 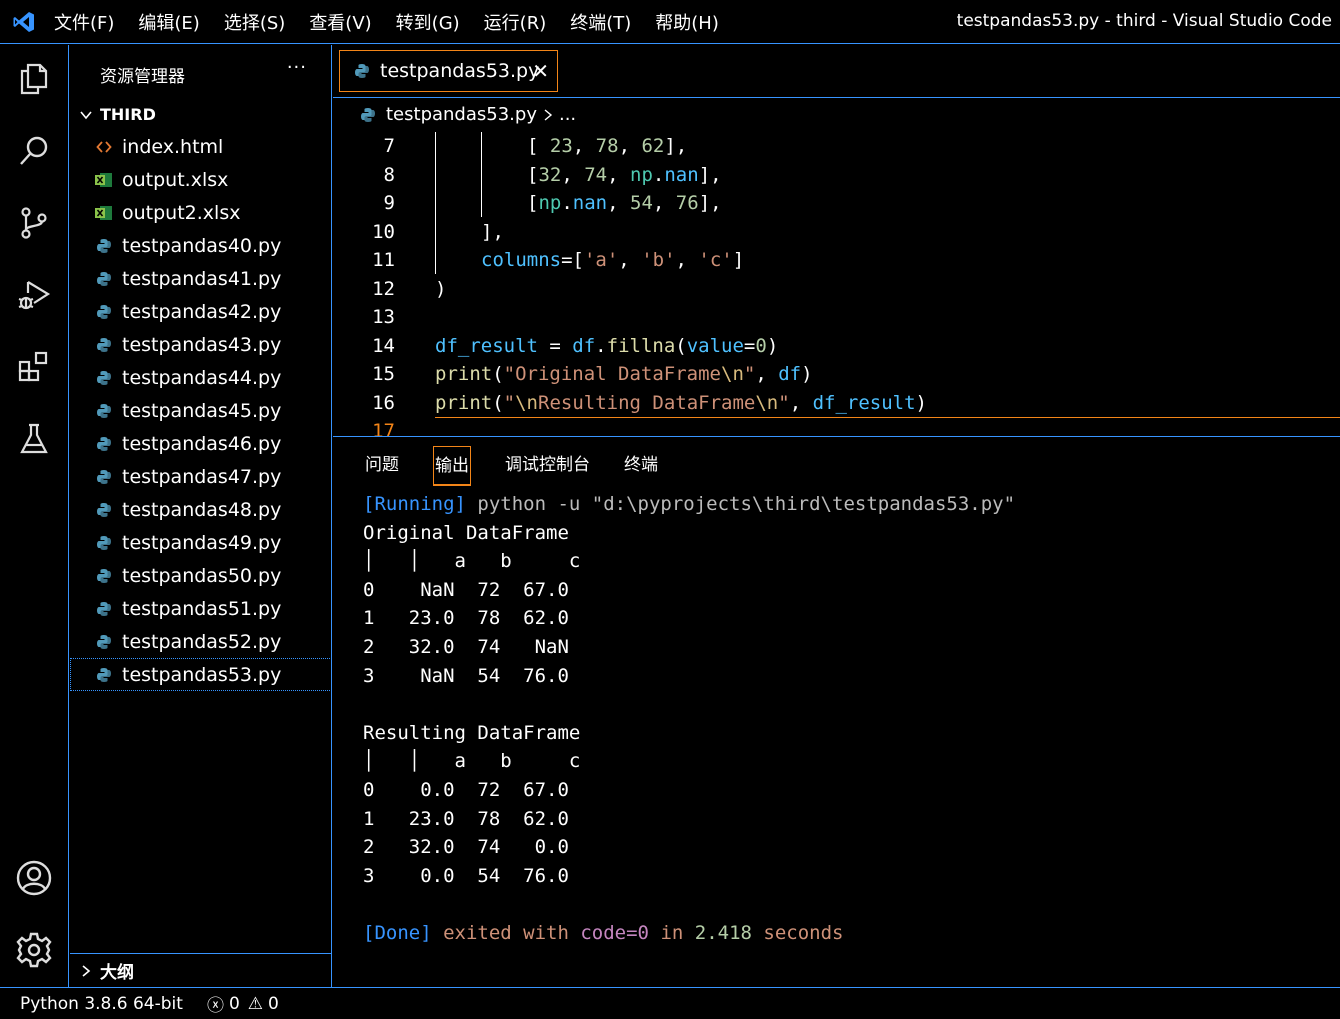 What do you see at coordinates (836, 203) in the screenshot?
I see `code-line: 9 [np.nan, 54, 76],` at bounding box center [836, 203].